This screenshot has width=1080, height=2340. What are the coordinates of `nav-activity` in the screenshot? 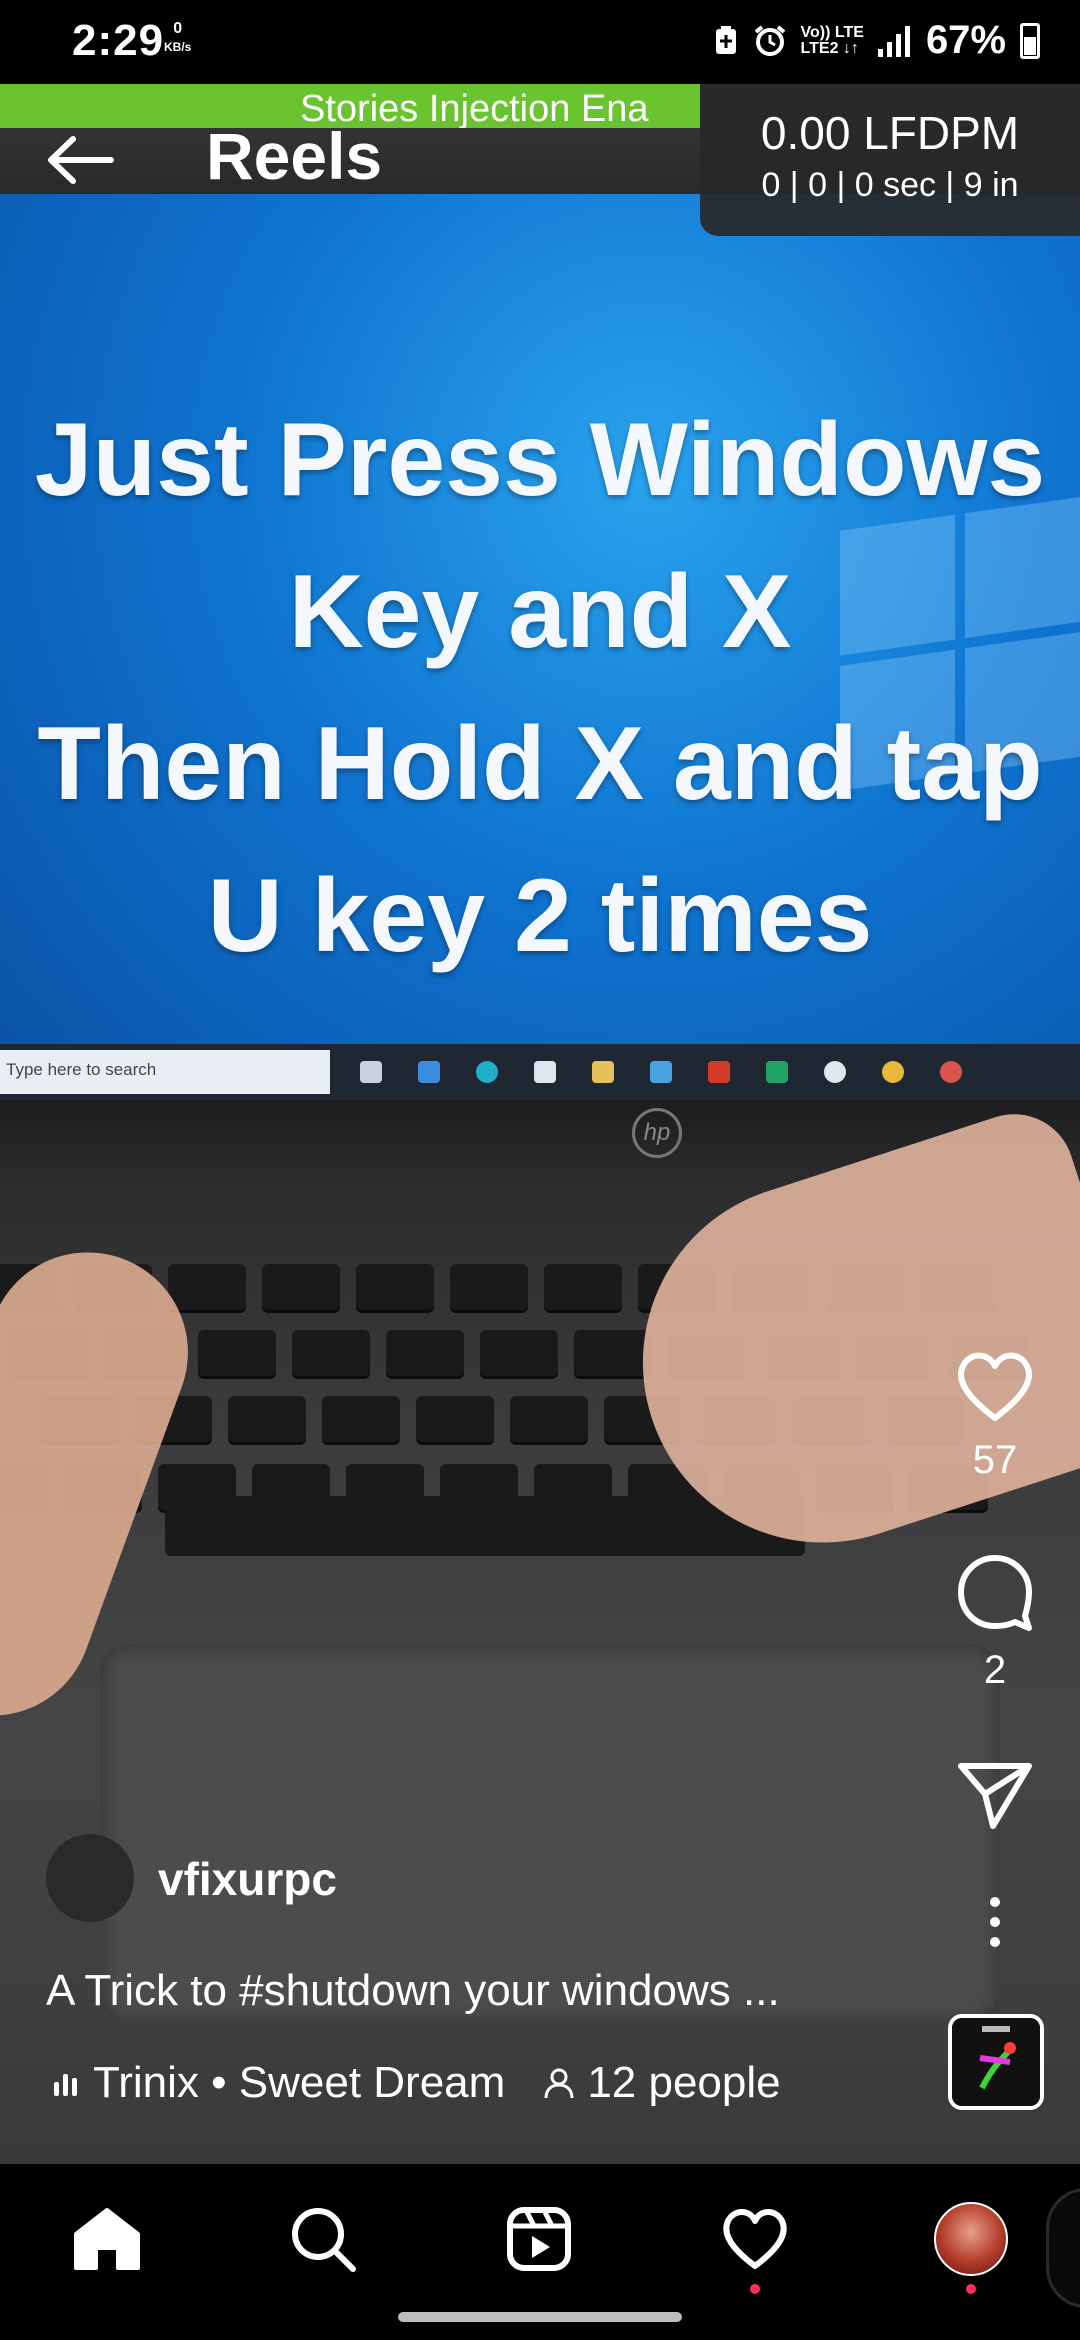 It's located at (755, 2244).